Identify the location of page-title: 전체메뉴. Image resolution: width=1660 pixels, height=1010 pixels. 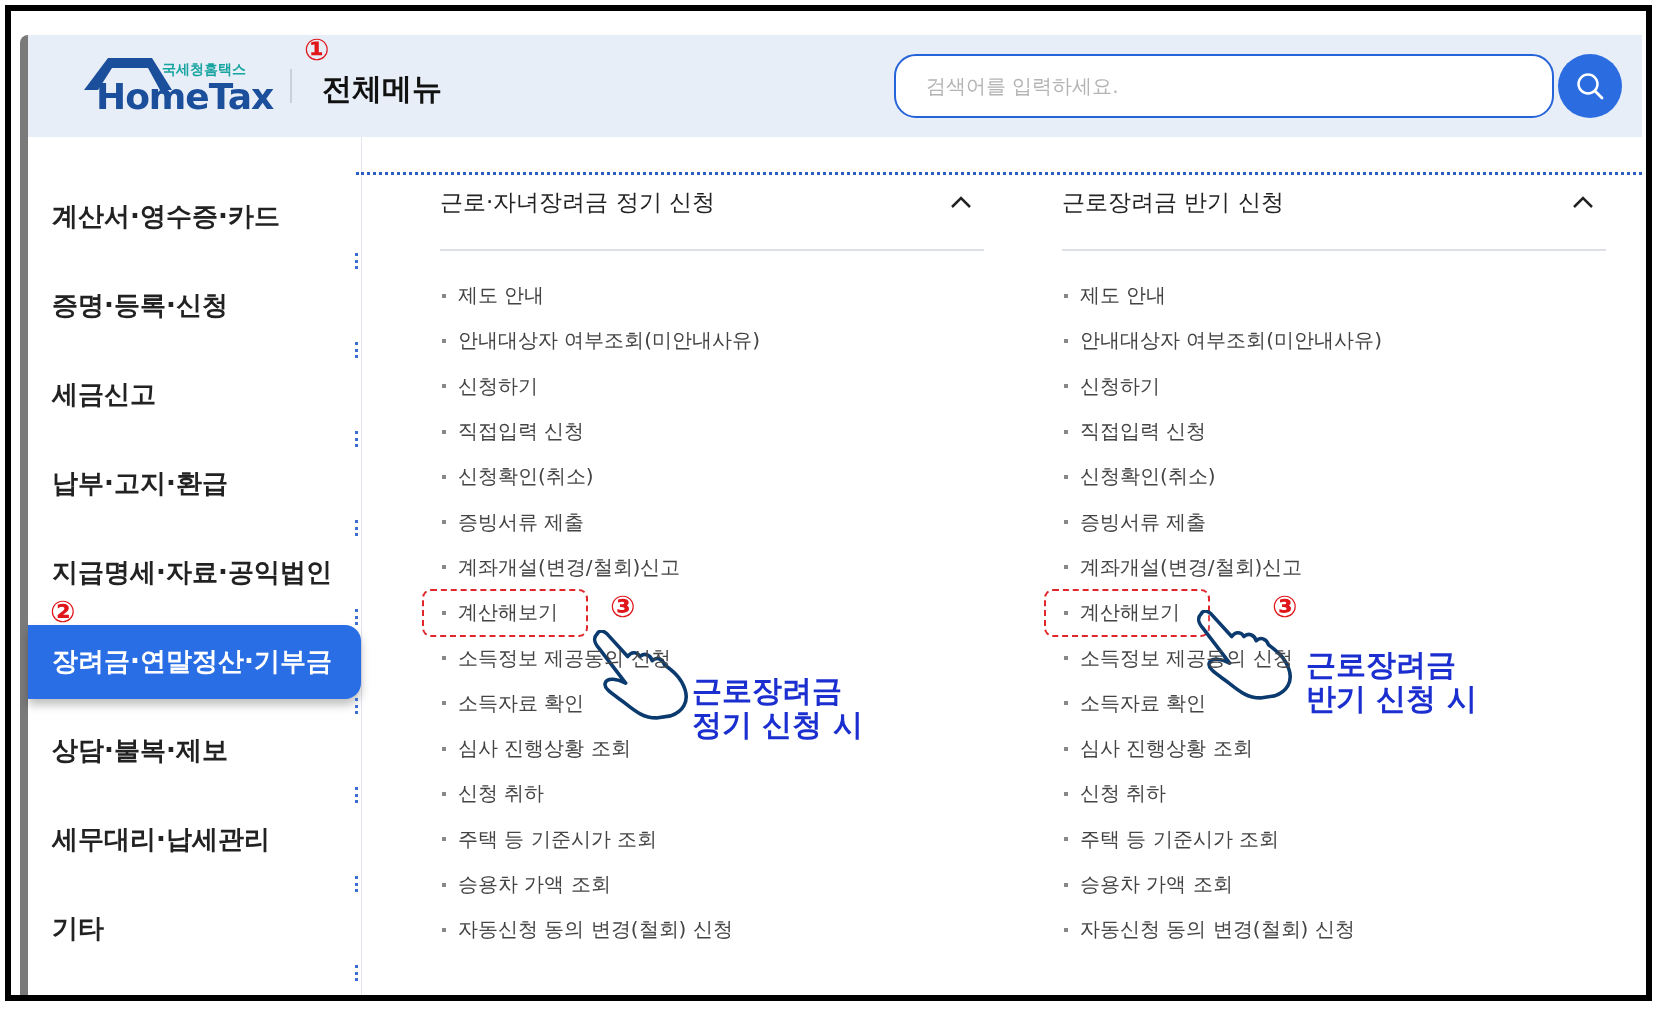
(382, 88).